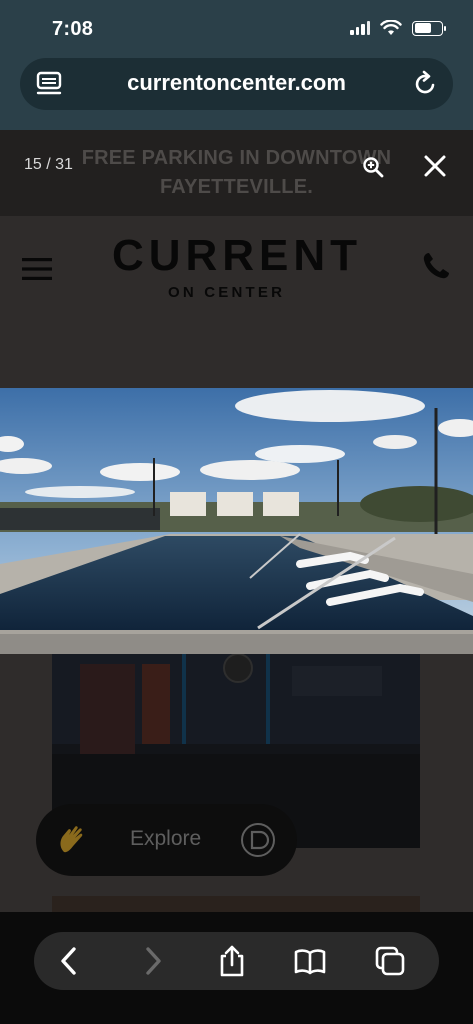 This screenshot has width=473, height=1024. Describe the element at coordinates (436, 266) in the screenshot. I see `phone-icon` at that location.